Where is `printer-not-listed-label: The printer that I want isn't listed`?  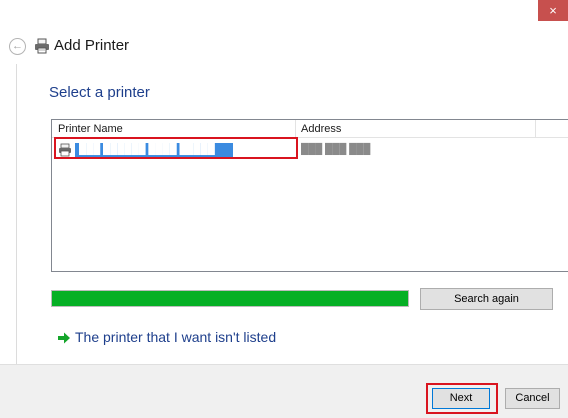 printer-not-listed-label: The printer that I want isn't listed is located at coordinates (175, 337).